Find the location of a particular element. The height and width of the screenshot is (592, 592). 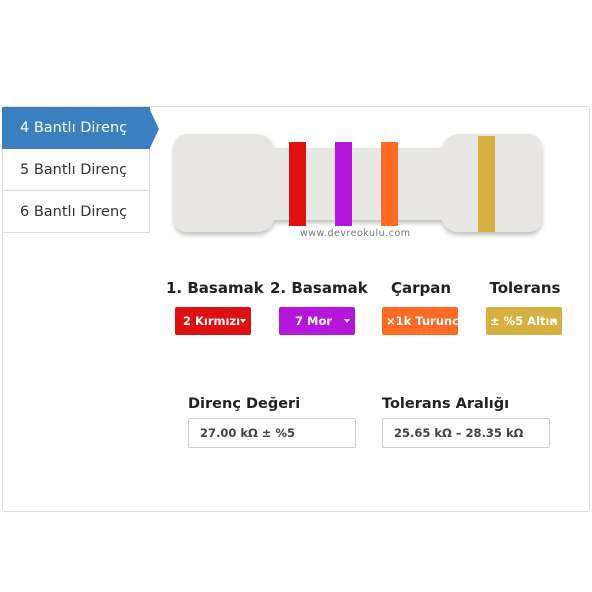

tolerance-range-output: 25.65 kΩ – 28.35 kΩ is located at coordinates (466, 433).